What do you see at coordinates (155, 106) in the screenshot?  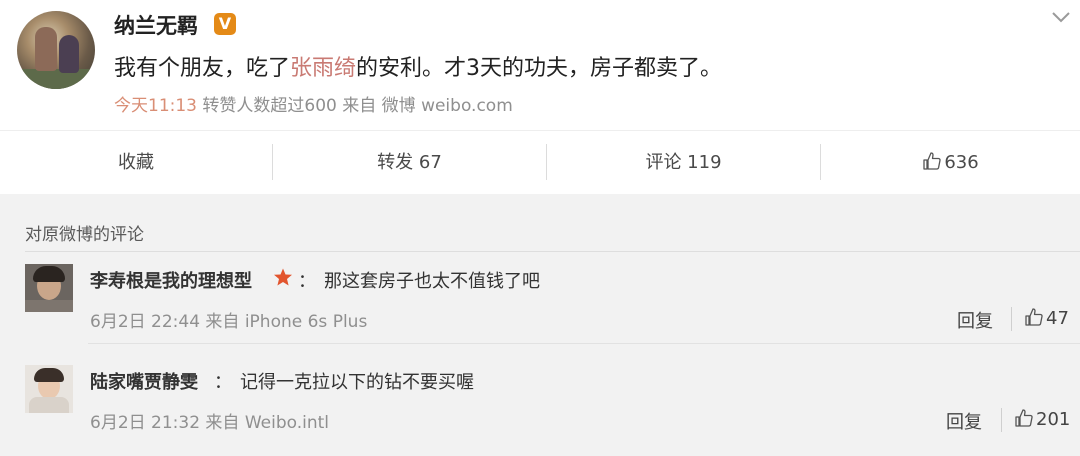 I see `post-time: 今天11:13` at bounding box center [155, 106].